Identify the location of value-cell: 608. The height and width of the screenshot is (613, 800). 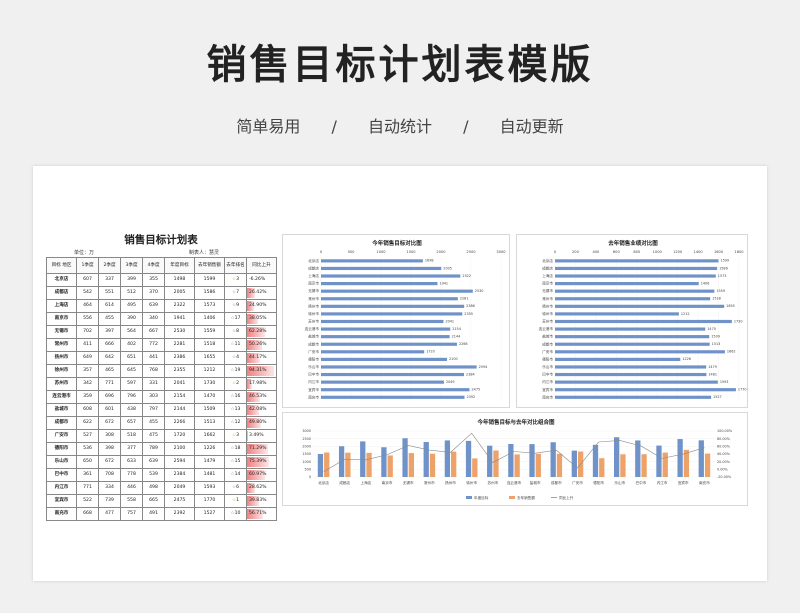
(87, 410).